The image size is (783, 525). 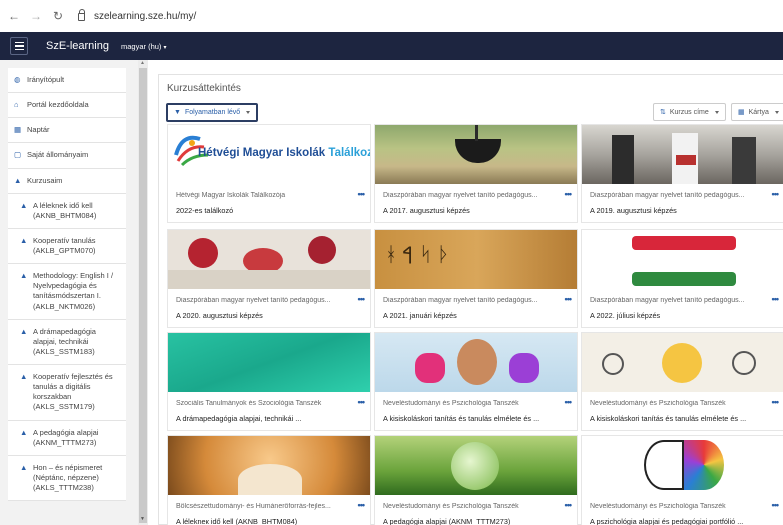 I want to click on course-name-link: 2022-es találkozó, so click(x=271, y=210).